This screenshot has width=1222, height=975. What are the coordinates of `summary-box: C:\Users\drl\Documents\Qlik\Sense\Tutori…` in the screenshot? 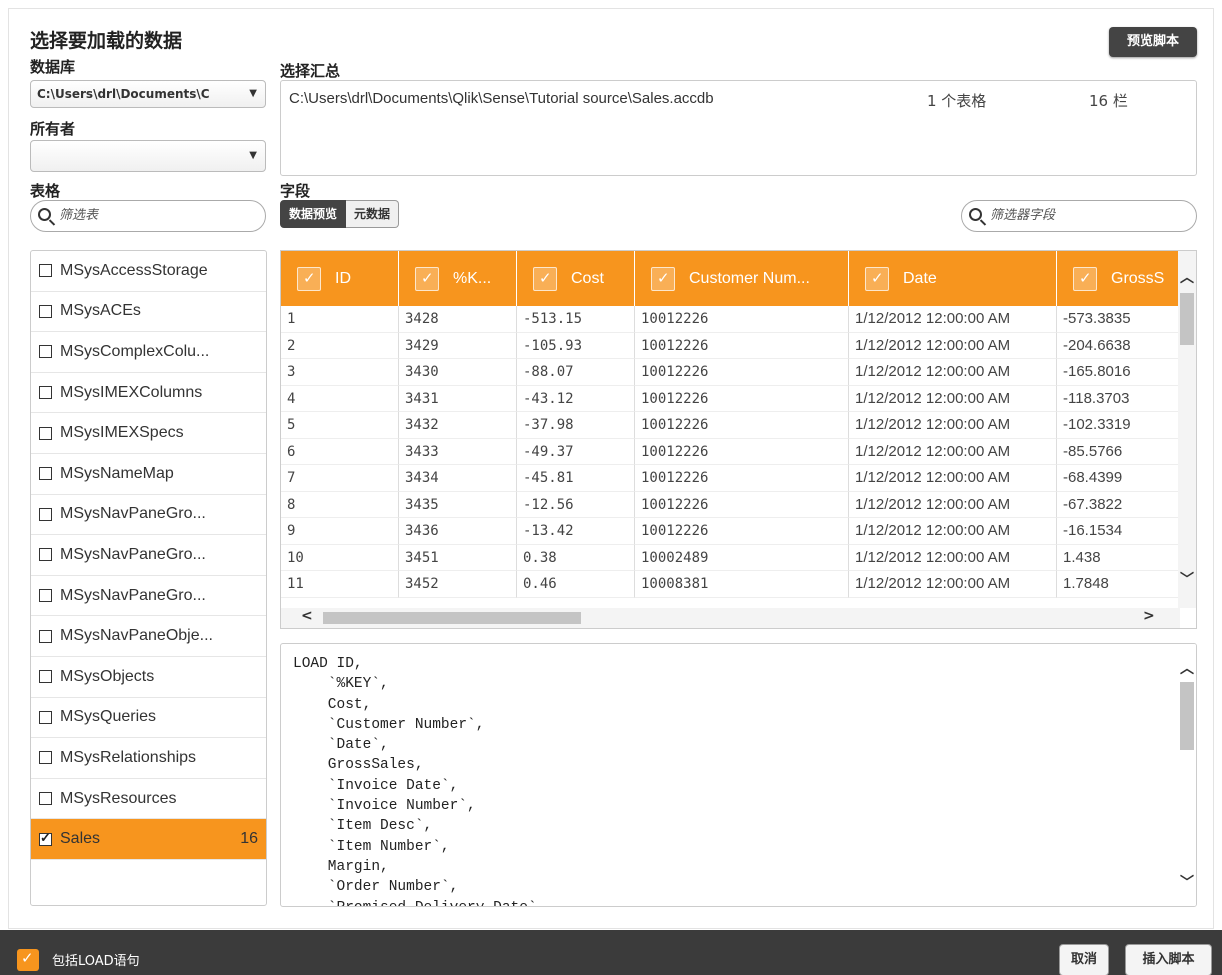 It's located at (738, 128).